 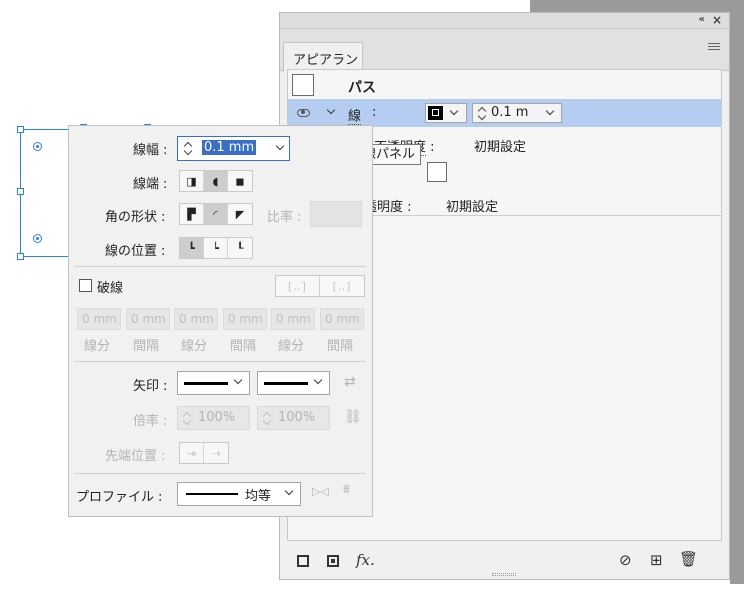 I want to click on duplicate-item-icon: ⊞, so click(x=656, y=560).